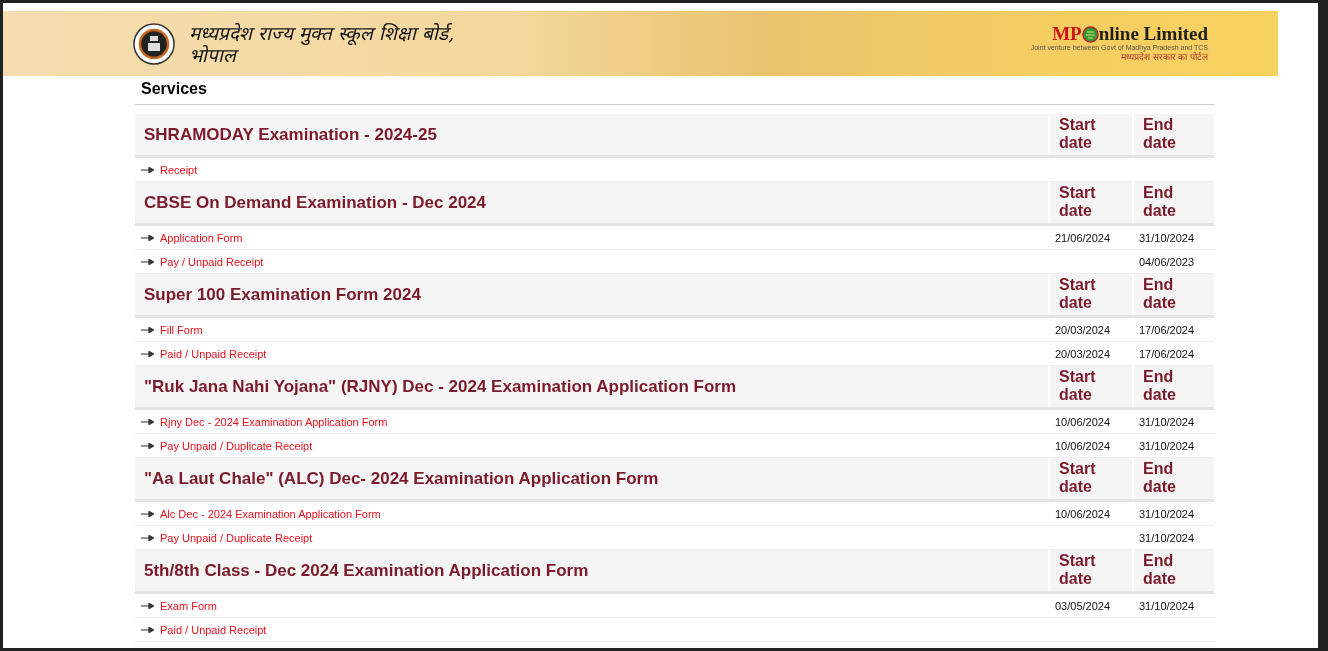  What do you see at coordinates (181, 329) in the screenshot?
I see `service-link: Fill Form` at bounding box center [181, 329].